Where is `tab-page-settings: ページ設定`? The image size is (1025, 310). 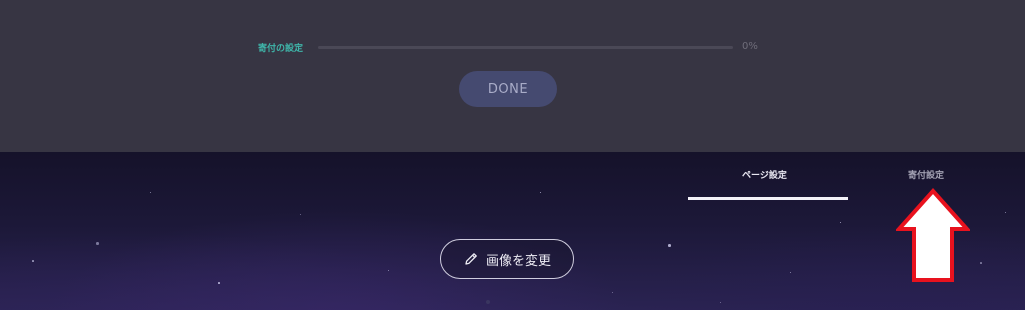
tab-page-settings: ページ設定 is located at coordinates (764, 174).